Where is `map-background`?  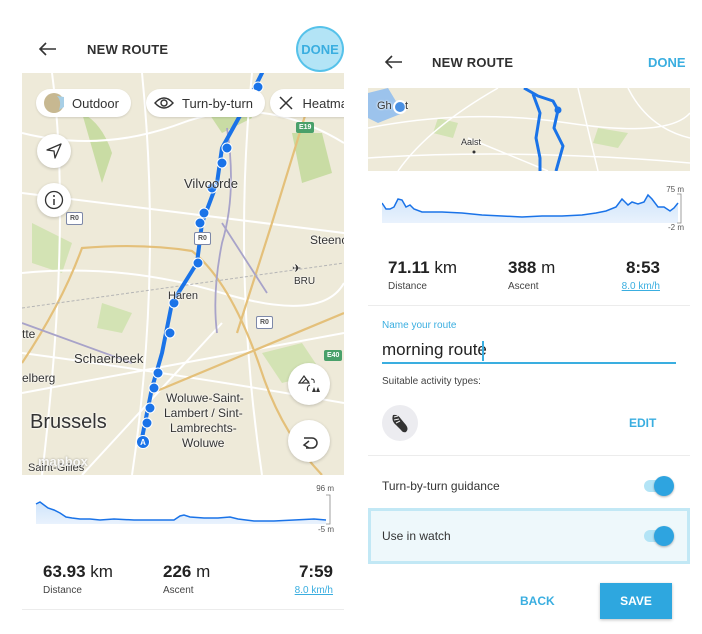
map-background is located at coordinates (529, 129).